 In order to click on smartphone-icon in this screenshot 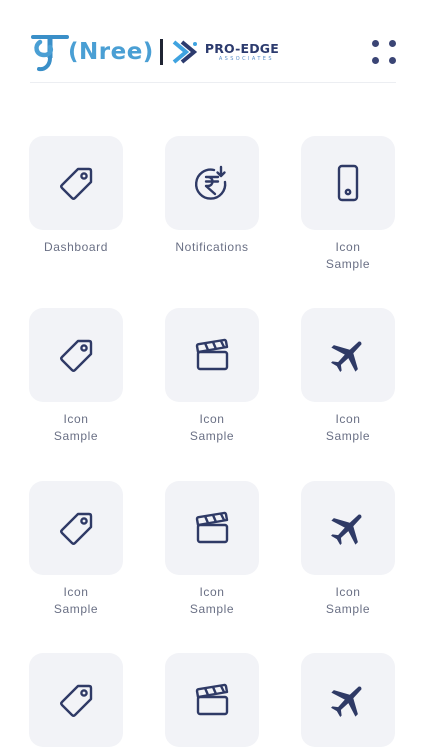, I will do `click(348, 183)`.